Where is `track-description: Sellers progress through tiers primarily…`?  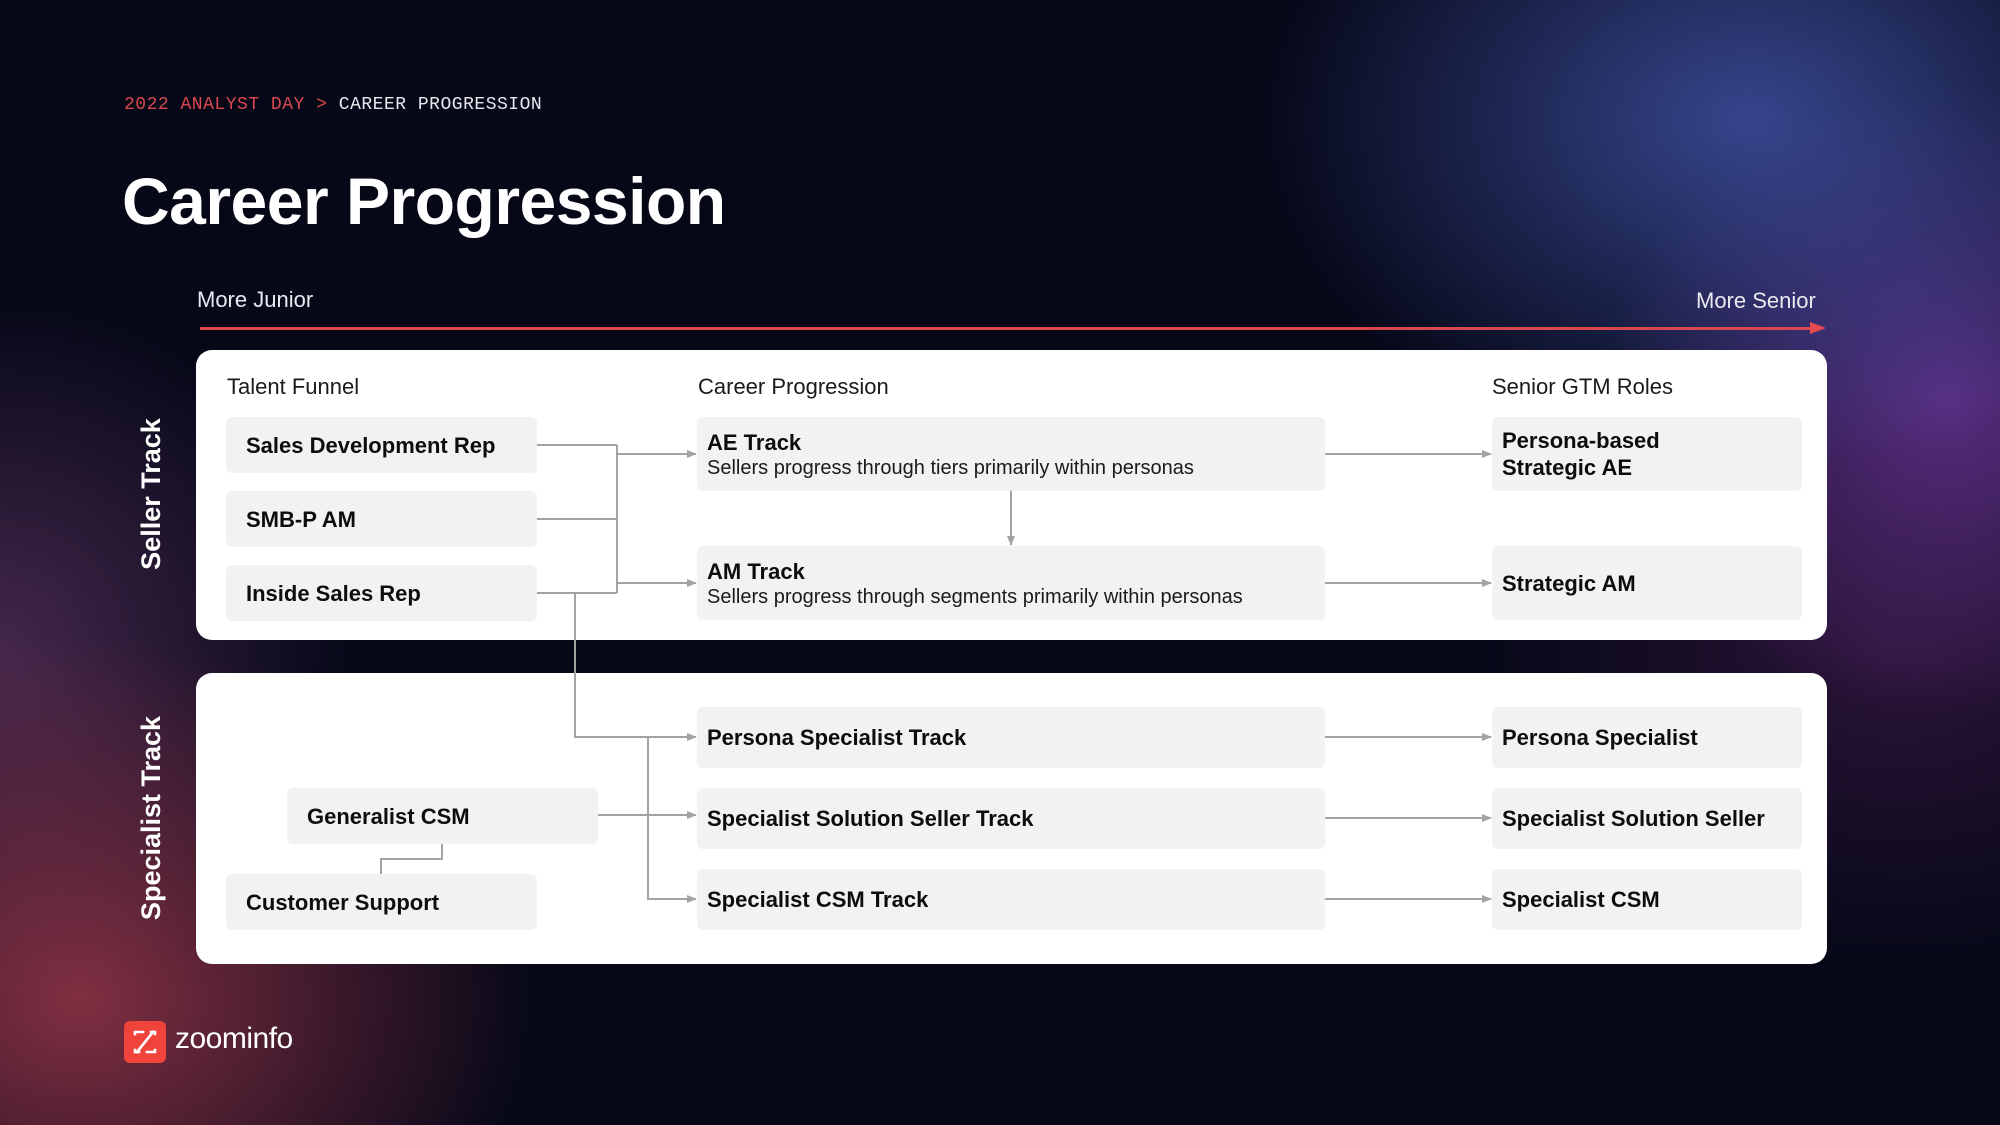
track-description: Sellers progress through tiers primarily… is located at coordinates (950, 467).